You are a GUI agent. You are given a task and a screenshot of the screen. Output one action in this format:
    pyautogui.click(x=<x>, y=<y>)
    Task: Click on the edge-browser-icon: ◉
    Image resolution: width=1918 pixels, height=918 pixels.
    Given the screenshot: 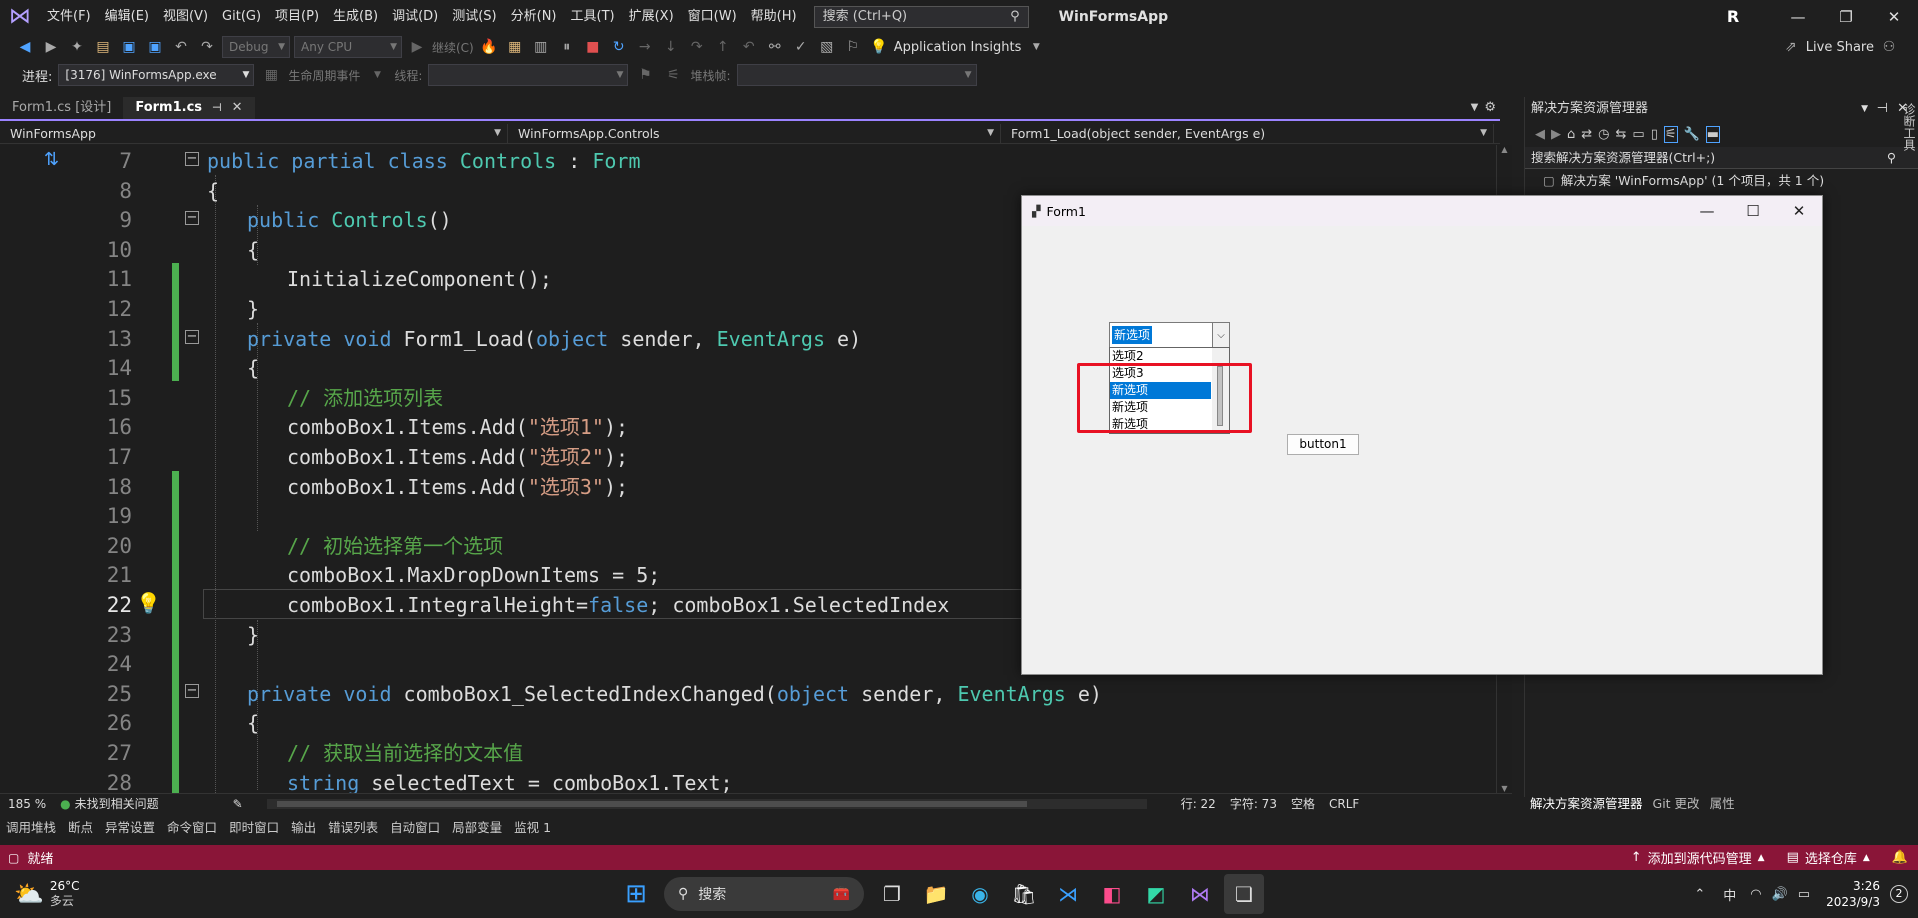 What is the action you would take?
    pyautogui.click(x=980, y=894)
    